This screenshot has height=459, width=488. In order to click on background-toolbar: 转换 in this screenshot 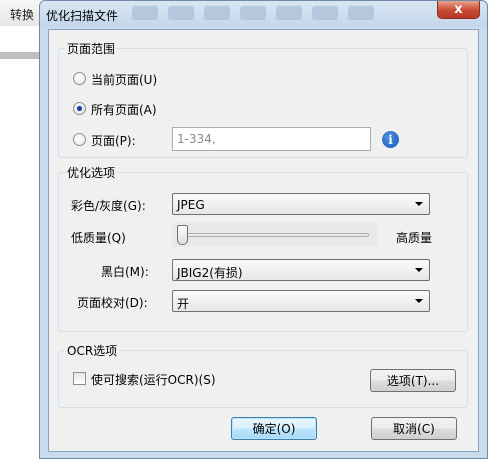, I will do `click(20, 13)`.